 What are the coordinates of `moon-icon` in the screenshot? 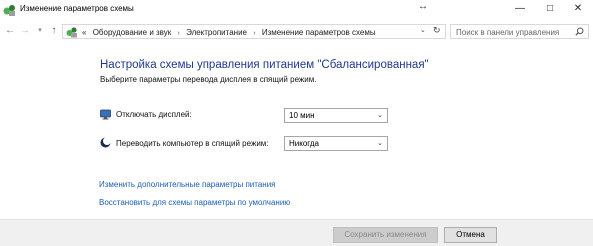 It's located at (105, 142).